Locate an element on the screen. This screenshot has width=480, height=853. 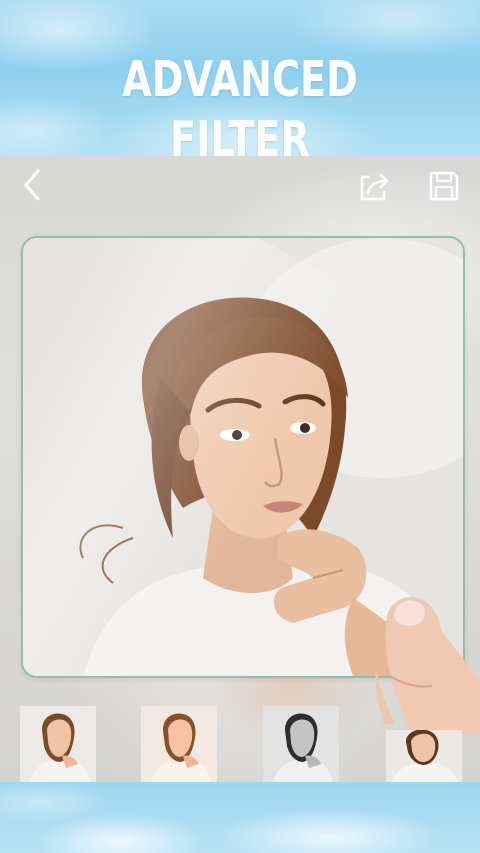
finger-illustration is located at coordinates (427, 665).